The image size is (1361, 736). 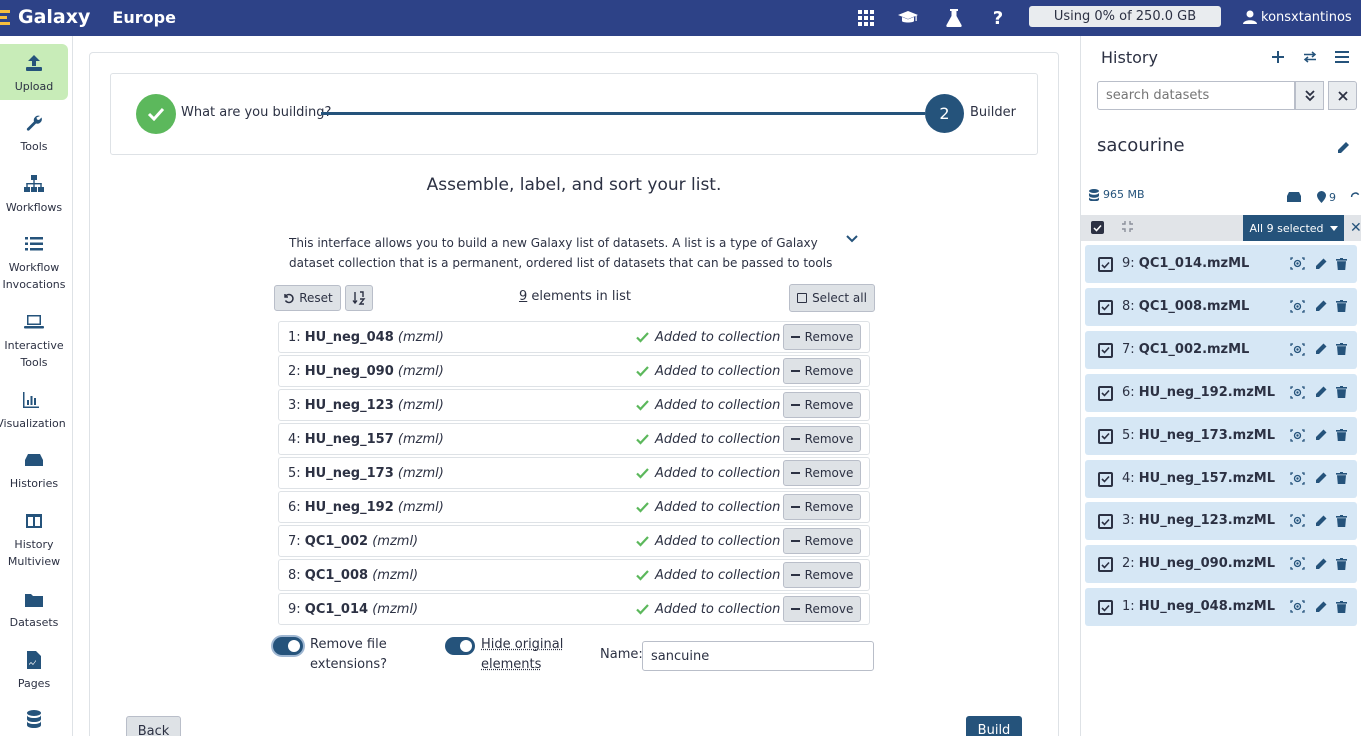 I want to click on sync-icon, so click(x=1355, y=197).